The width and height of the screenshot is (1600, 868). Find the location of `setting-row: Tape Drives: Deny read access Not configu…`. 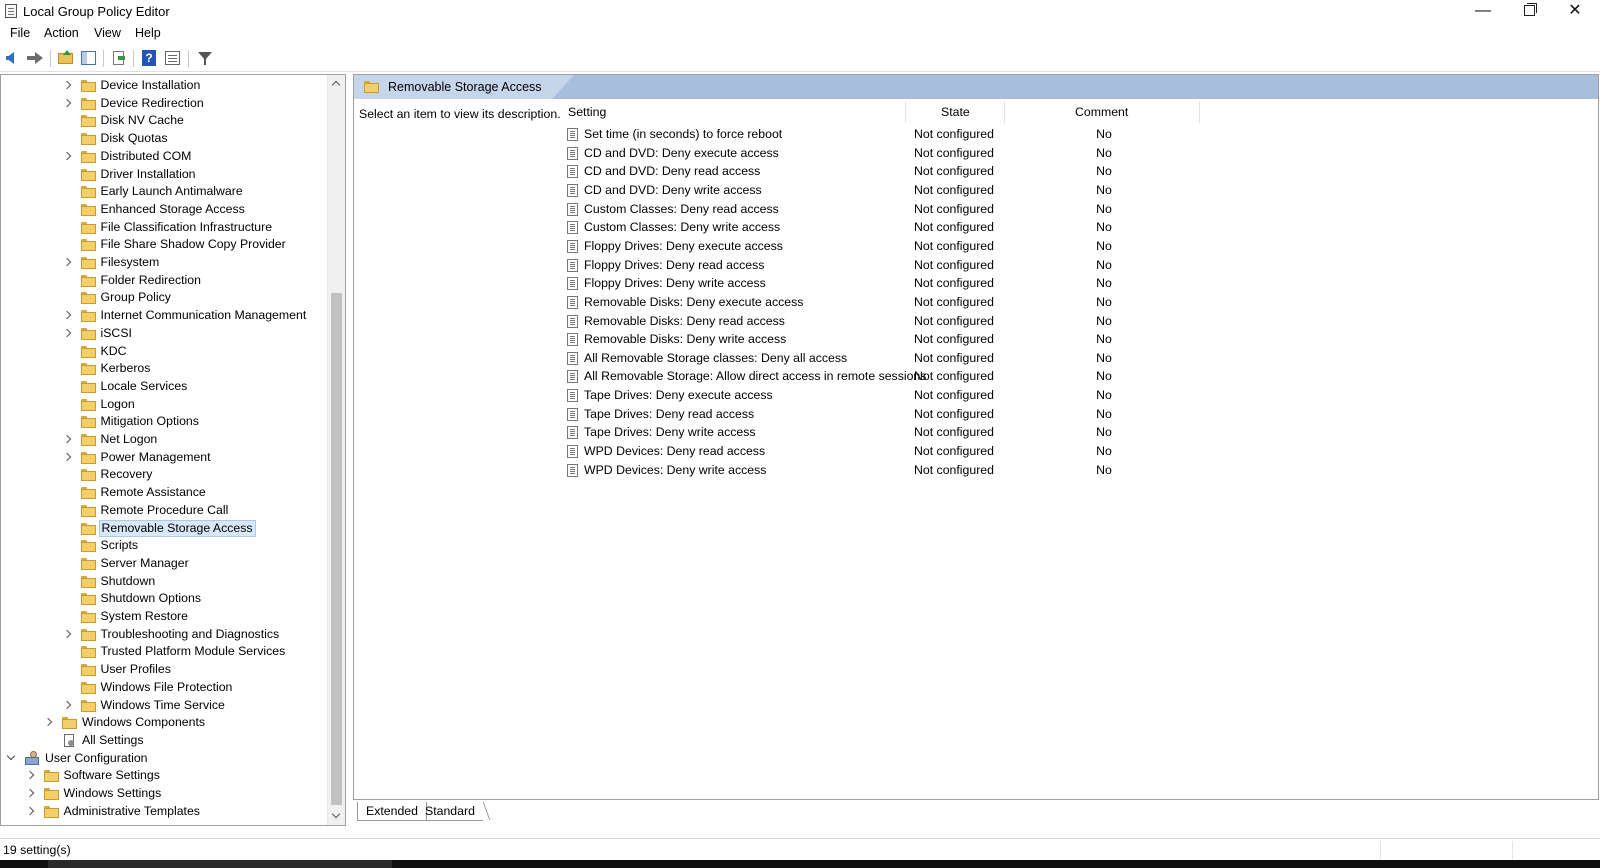

setting-row: Tape Drives: Deny read access Not configu… is located at coordinates (886, 414).